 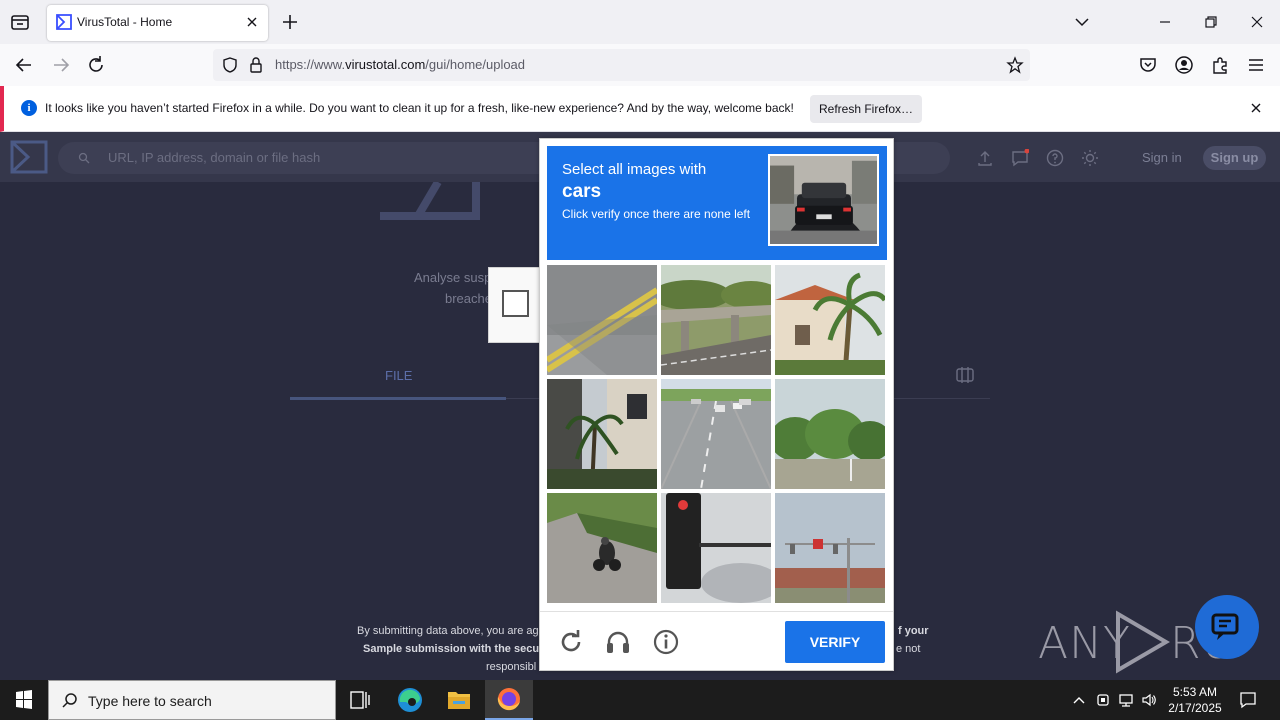 I want to click on sign-in-link: Sign in, so click(x=1162, y=157).